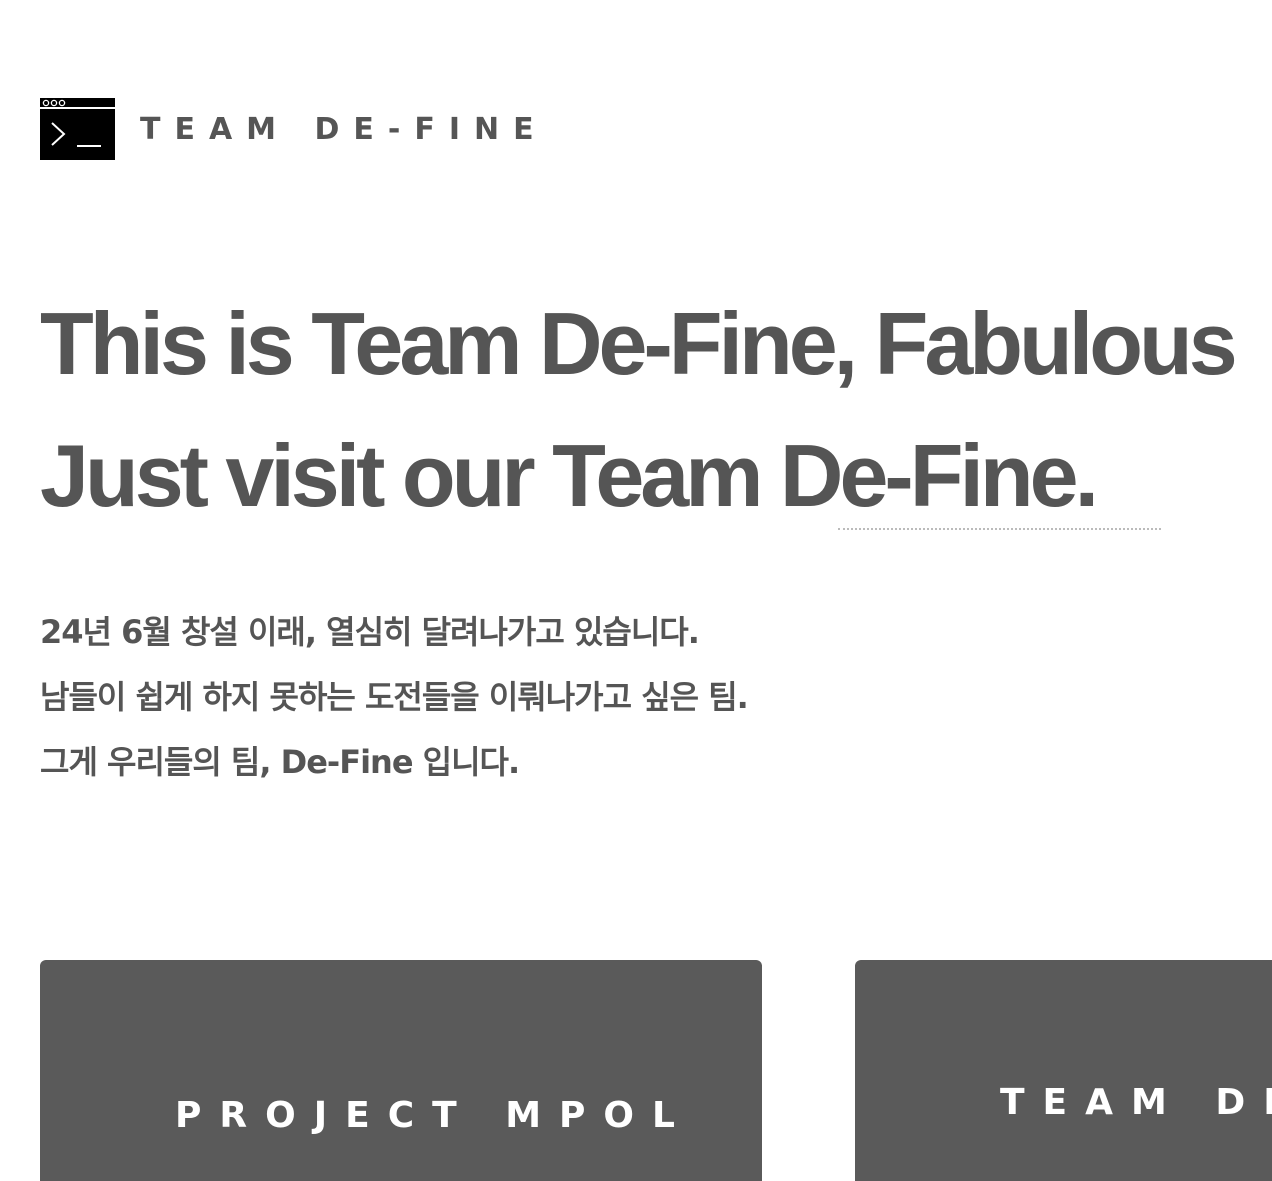 Image resolution: width=1272 pixels, height=1181 pixels. Describe the element at coordinates (1136, 1102) in the screenshot. I see `card-title: TEAM DE-FINE` at that location.